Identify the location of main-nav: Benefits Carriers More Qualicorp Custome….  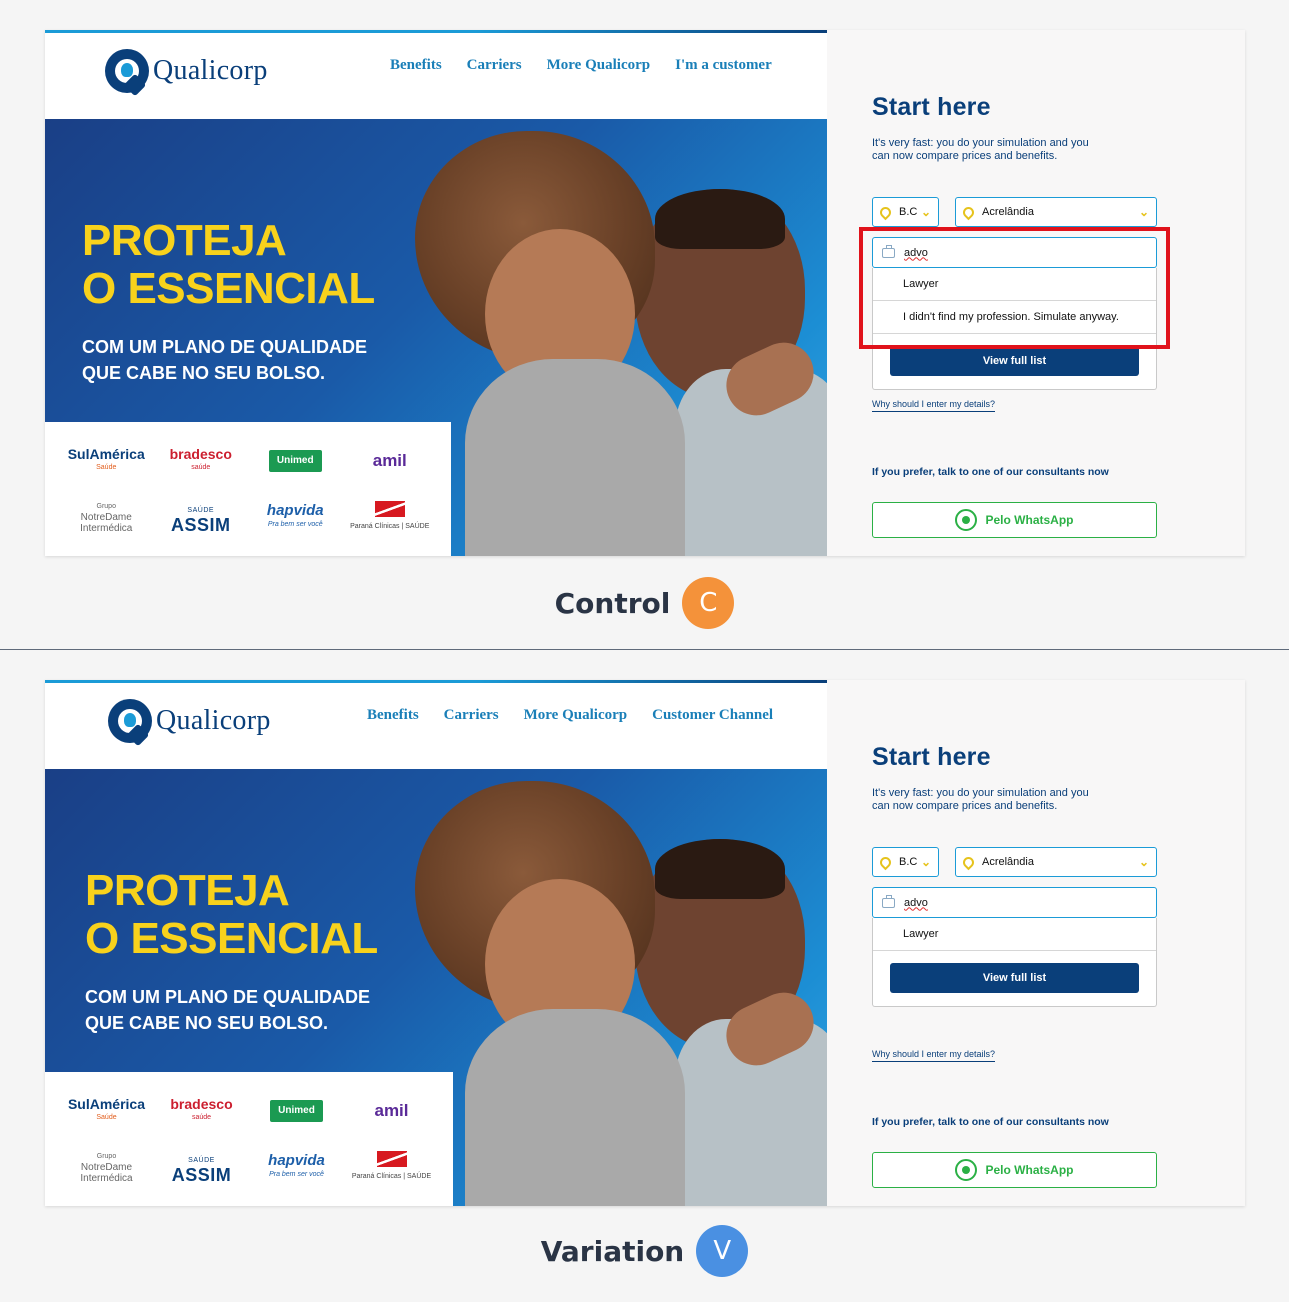
(570, 715).